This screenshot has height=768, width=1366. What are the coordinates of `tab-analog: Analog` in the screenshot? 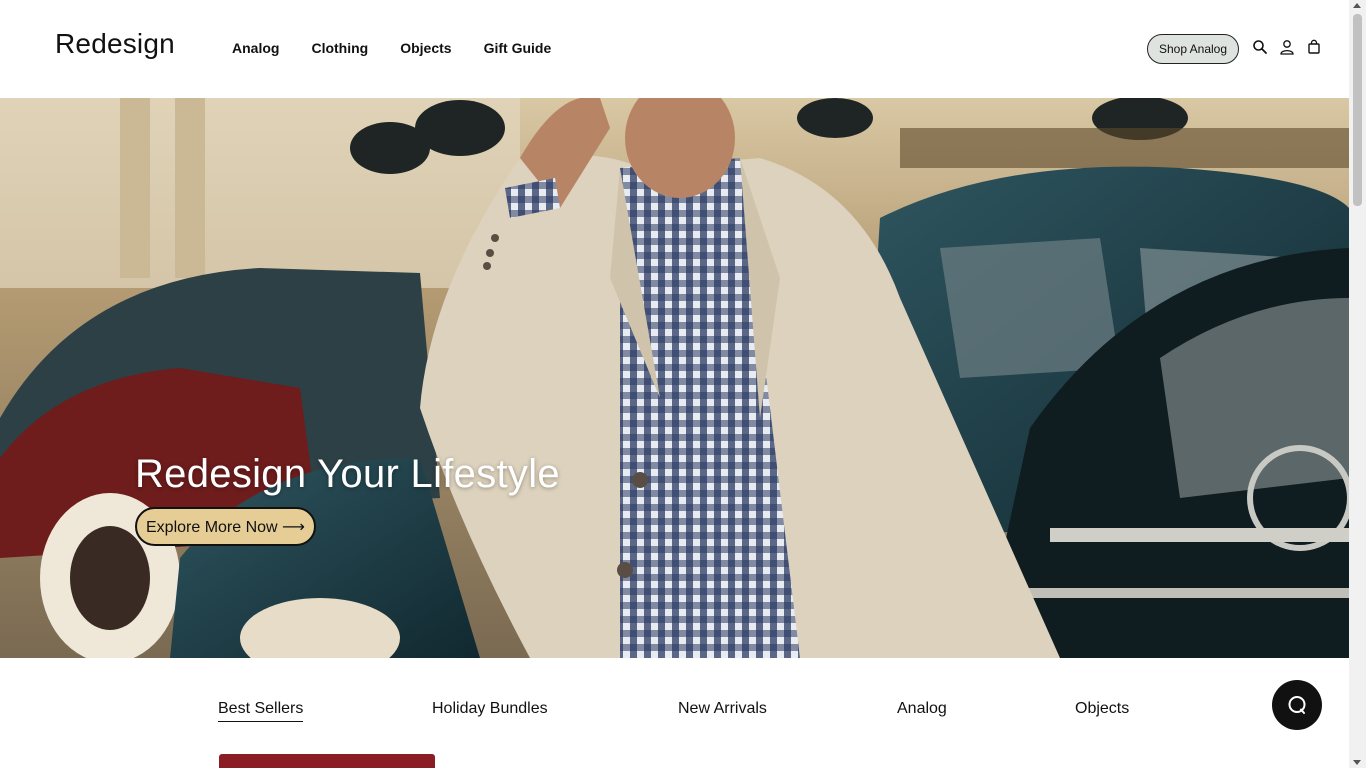 It's located at (922, 709).